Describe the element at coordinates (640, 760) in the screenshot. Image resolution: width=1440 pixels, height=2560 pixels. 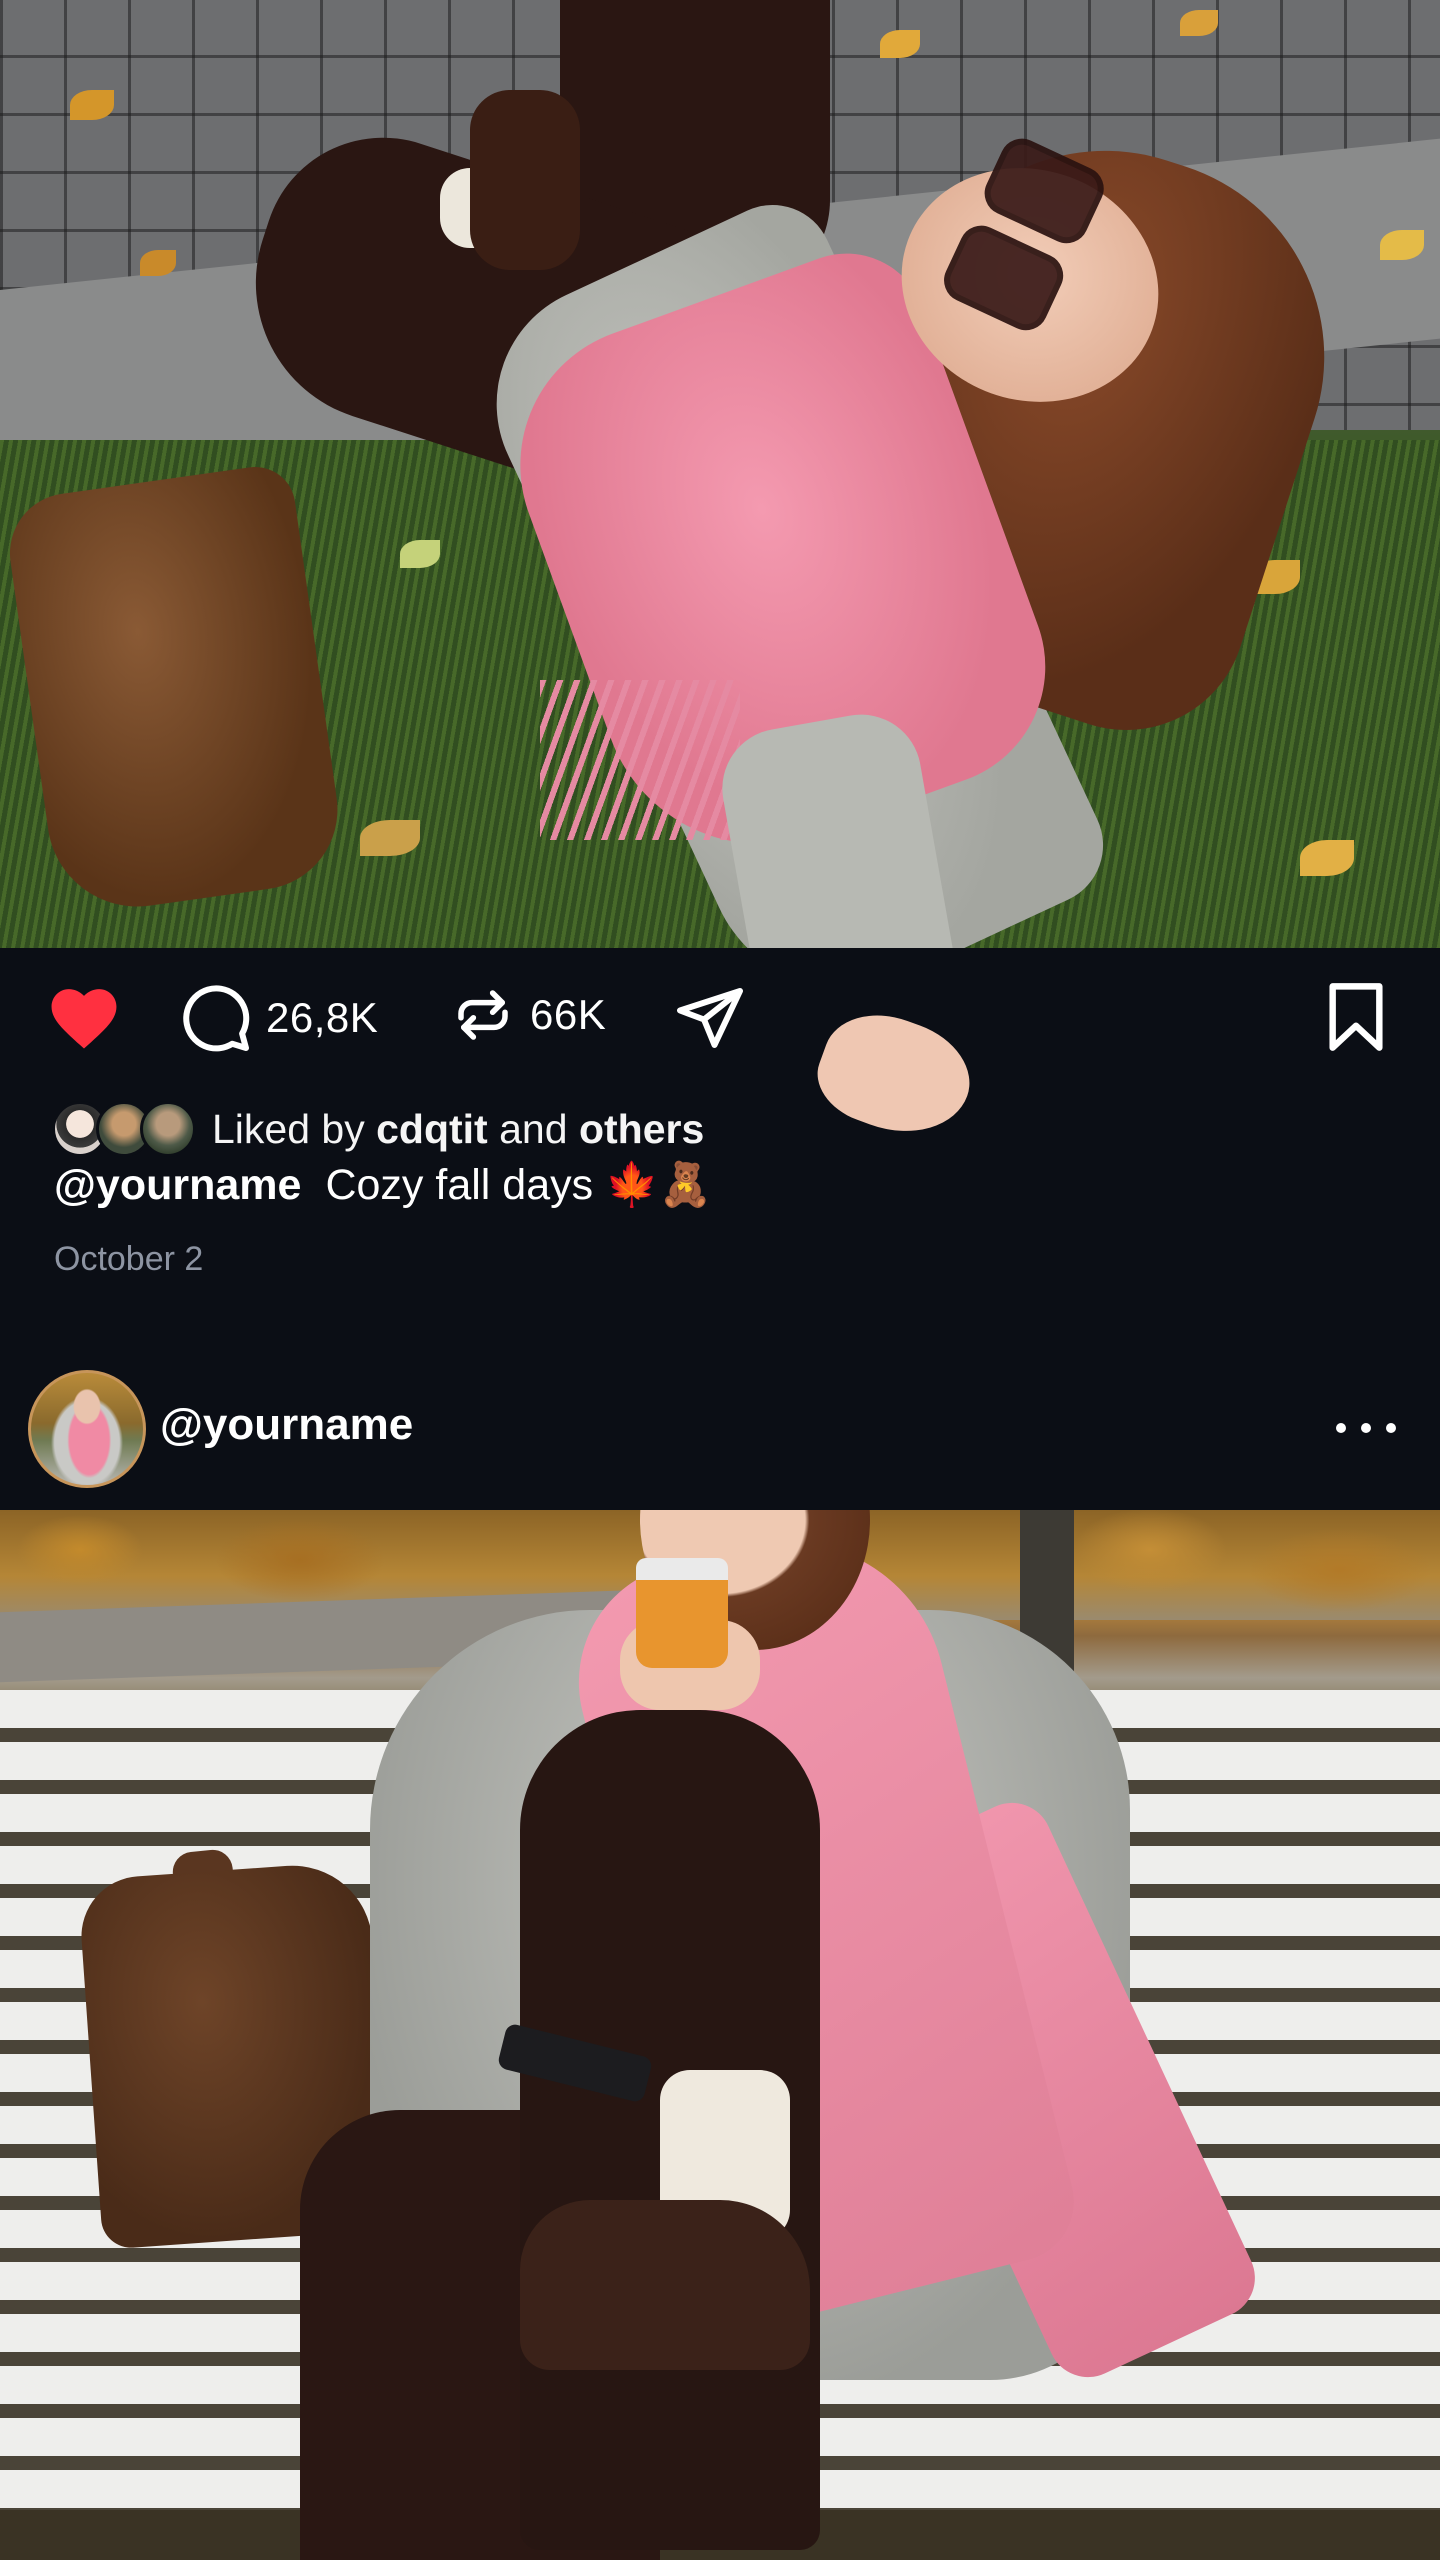
I see `scarf-fringe` at that location.